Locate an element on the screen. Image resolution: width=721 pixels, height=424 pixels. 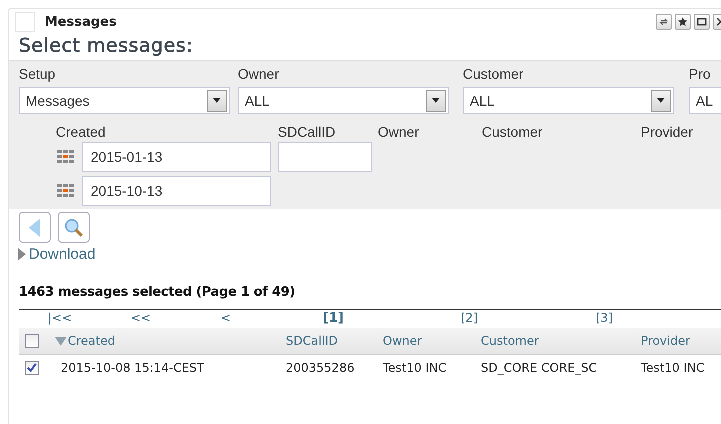
window-icon is located at coordinates (25, 22).